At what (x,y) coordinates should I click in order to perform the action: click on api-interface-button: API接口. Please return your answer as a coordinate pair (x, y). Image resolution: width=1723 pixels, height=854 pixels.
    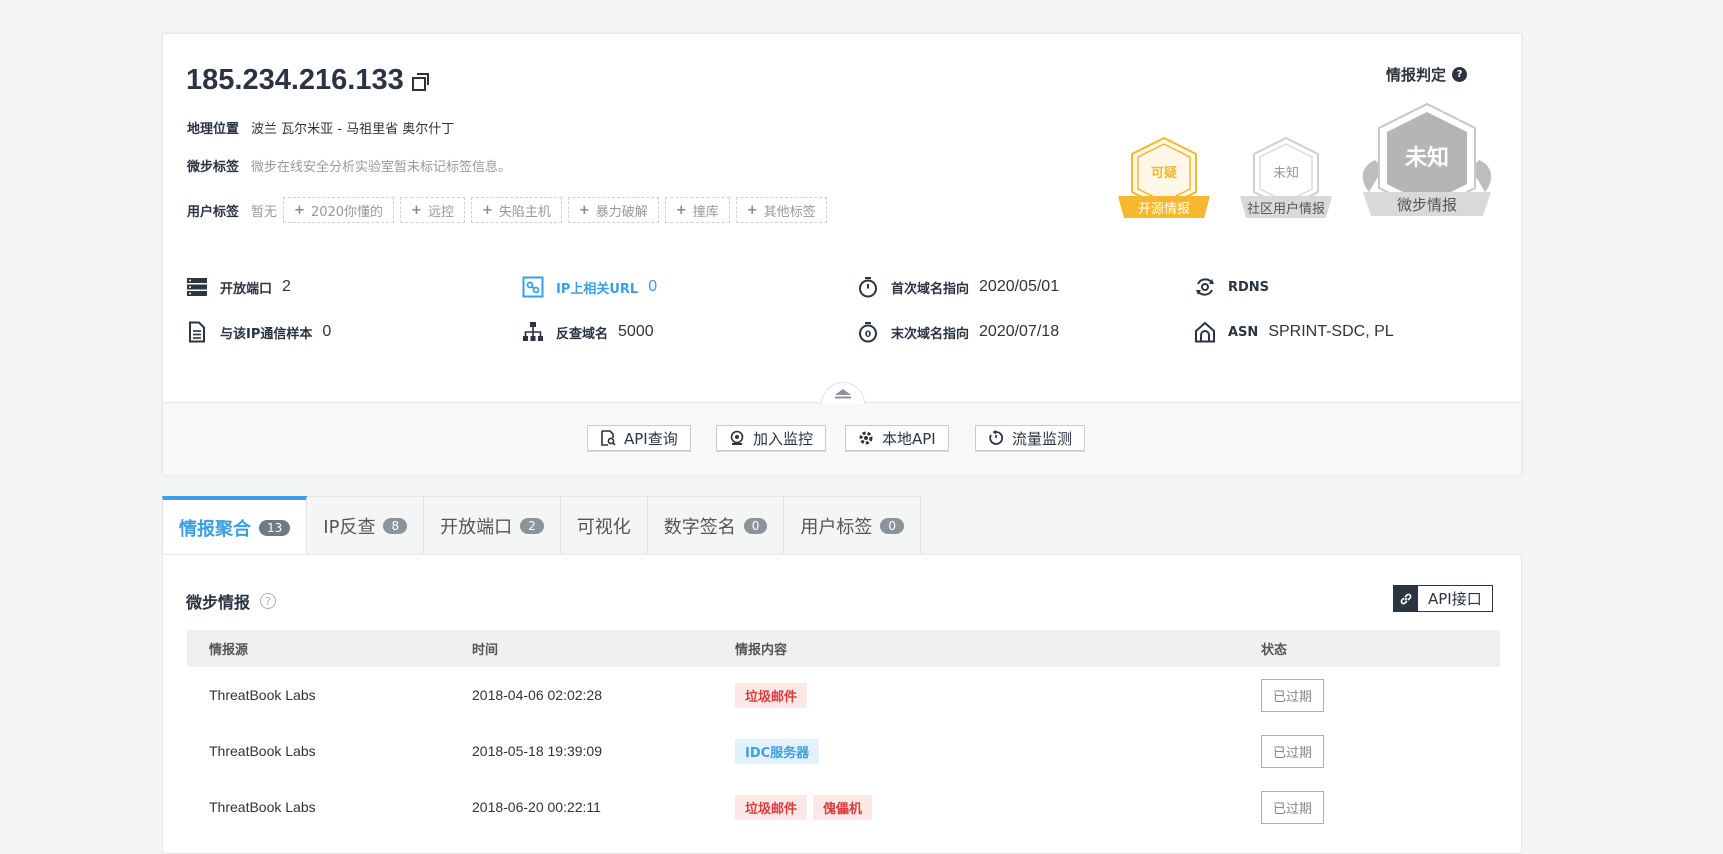
    Looking at the image, I should click on (1443, 598).